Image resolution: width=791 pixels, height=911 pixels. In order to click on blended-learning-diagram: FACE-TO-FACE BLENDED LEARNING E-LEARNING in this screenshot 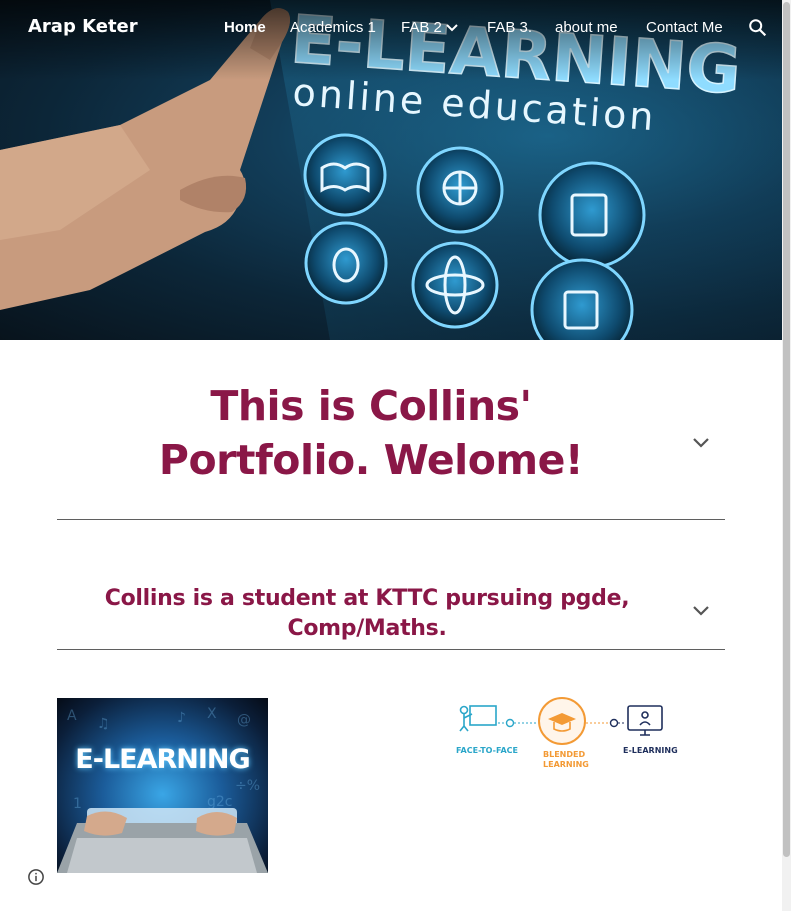, I will do `click(565, 735)`.